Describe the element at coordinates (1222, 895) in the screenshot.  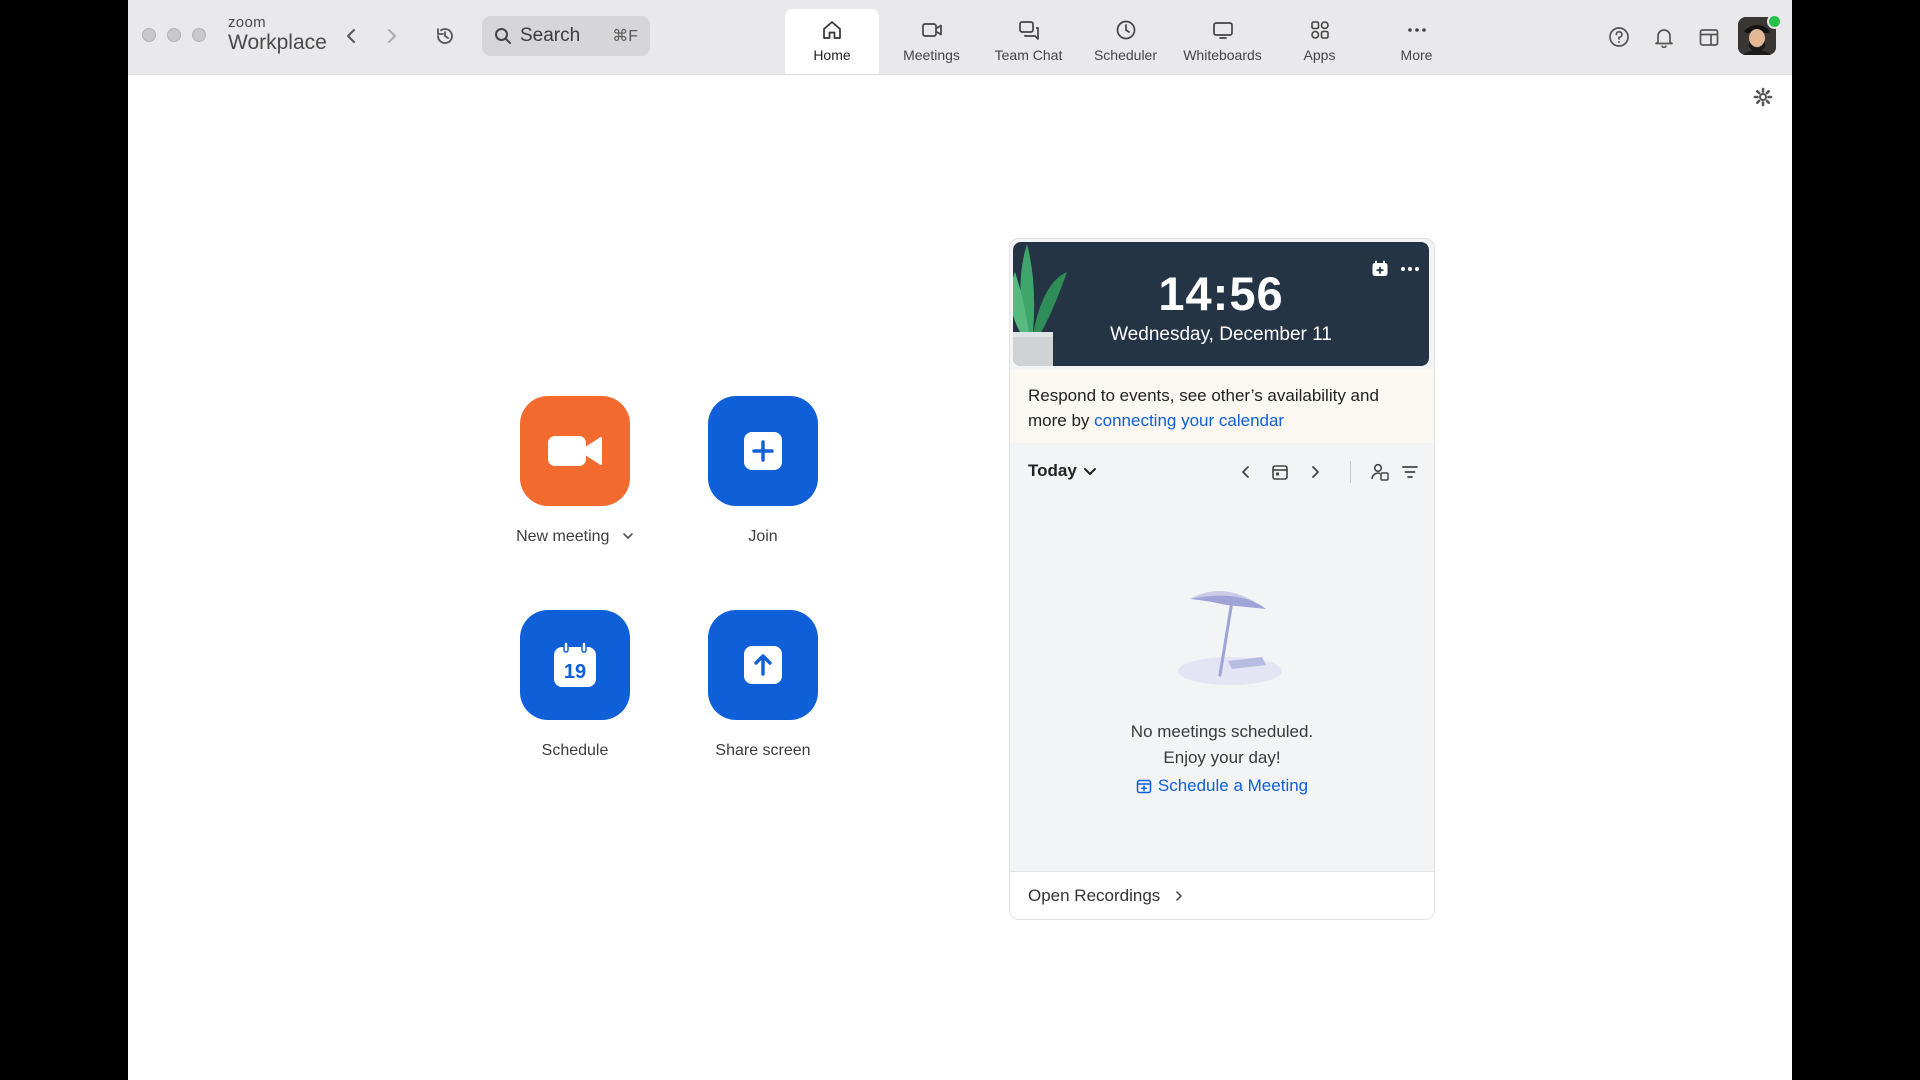
I see `open-recordings-link: Open Recordings` at that location.